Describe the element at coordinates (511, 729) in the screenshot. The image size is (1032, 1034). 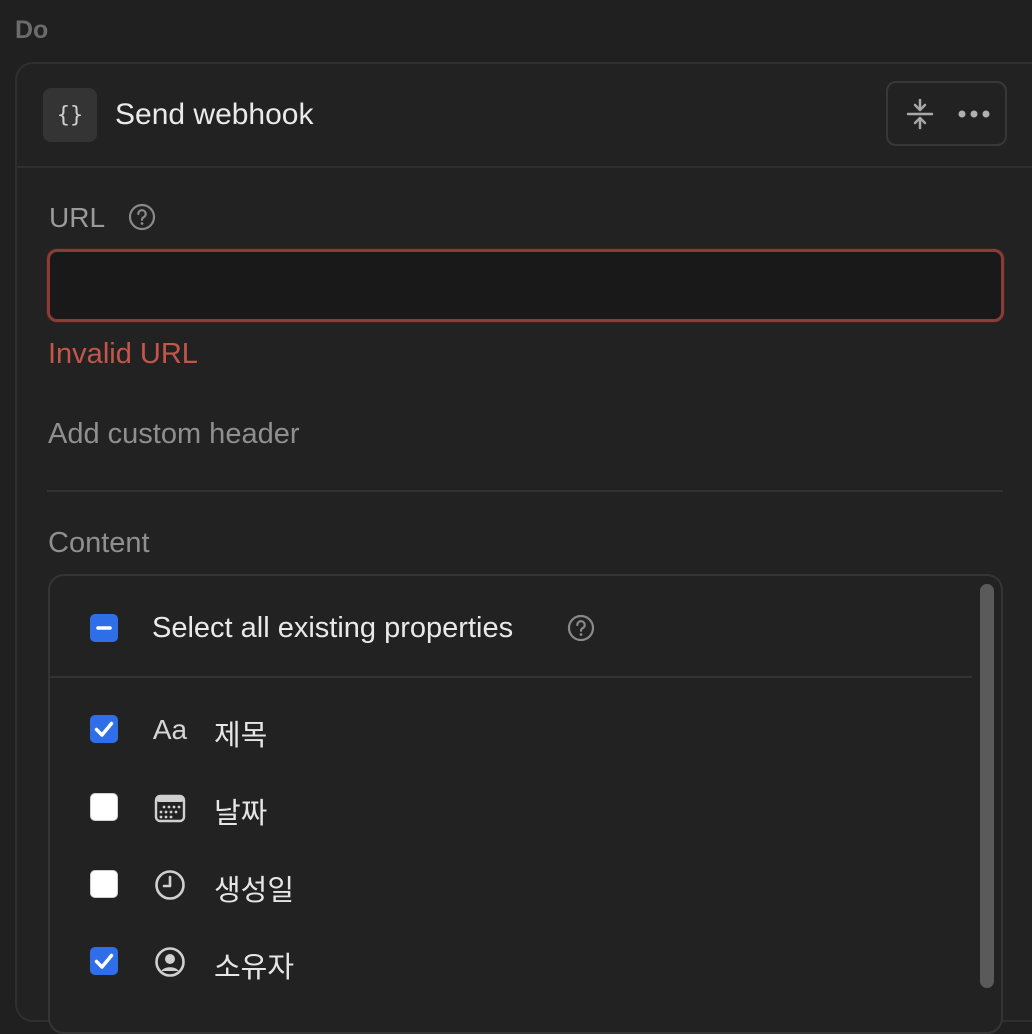
I see `property-row: Aa 제목` at that location.